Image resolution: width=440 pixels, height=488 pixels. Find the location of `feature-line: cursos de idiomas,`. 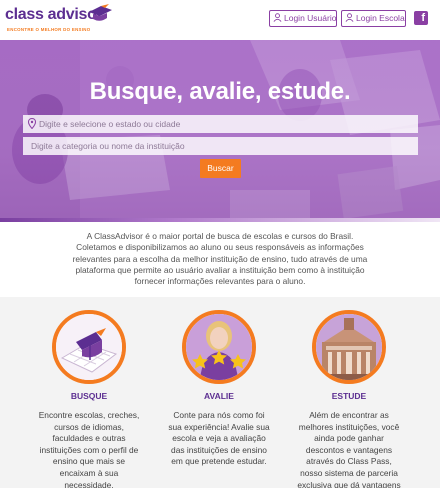

feature-line: cursos de idiomas, is located at coordinates (89, 426).